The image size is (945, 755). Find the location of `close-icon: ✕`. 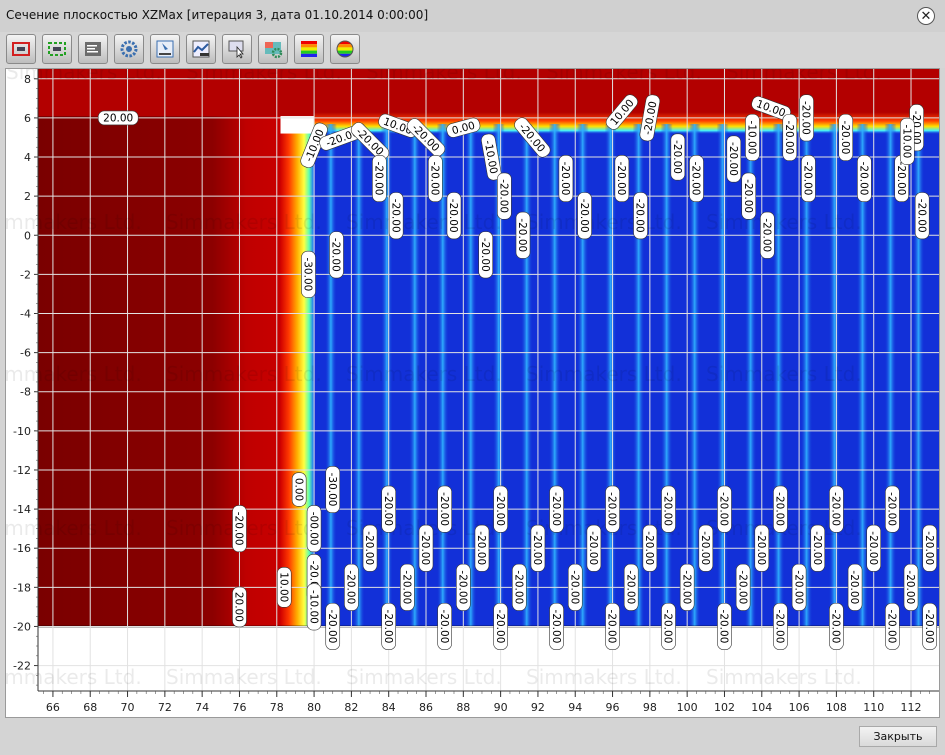

close-icon: ✕ is located at coordinates (926, 16).